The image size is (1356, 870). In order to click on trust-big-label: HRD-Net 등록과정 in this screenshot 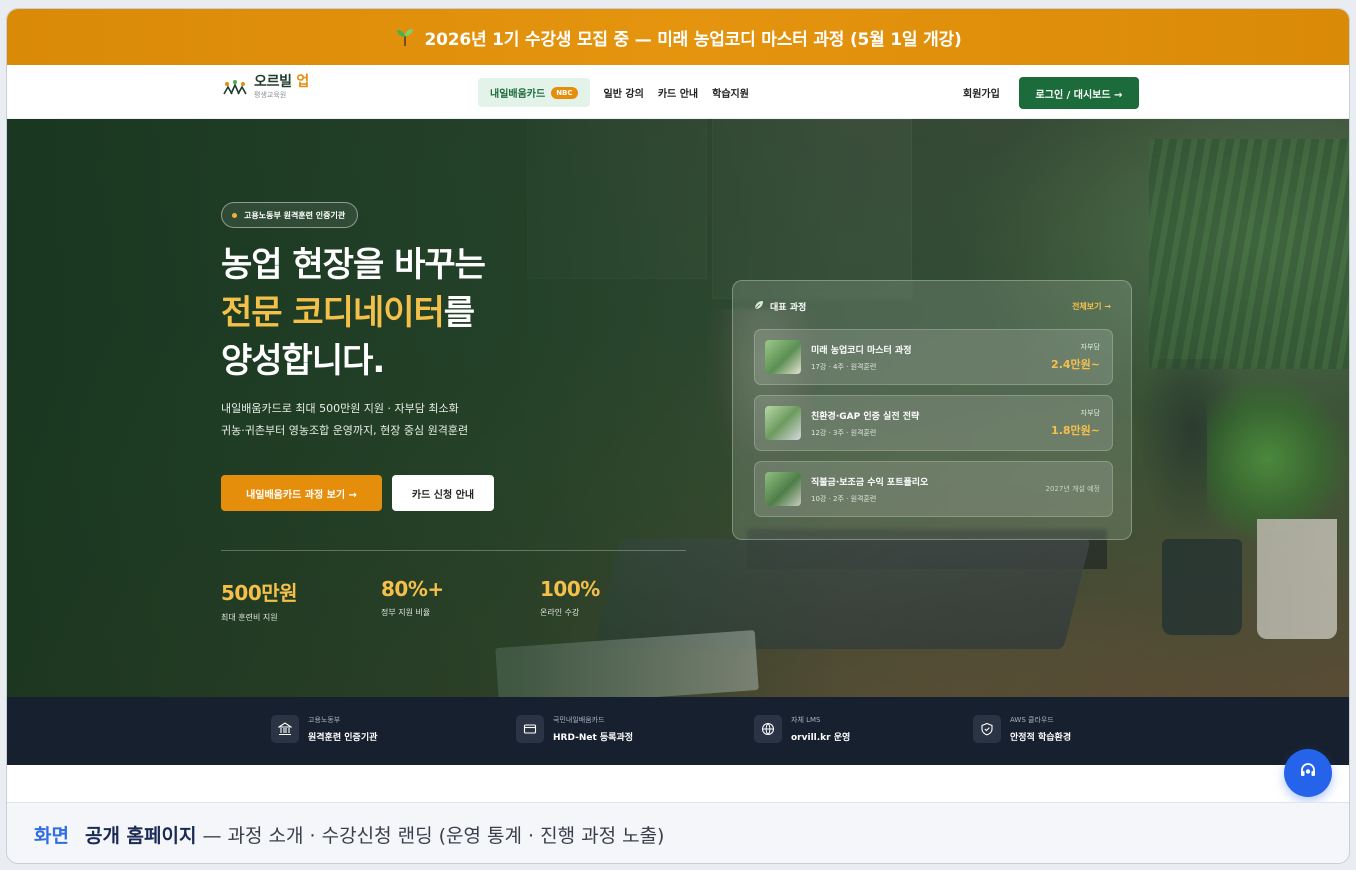, I will do `click(593, 738)`.